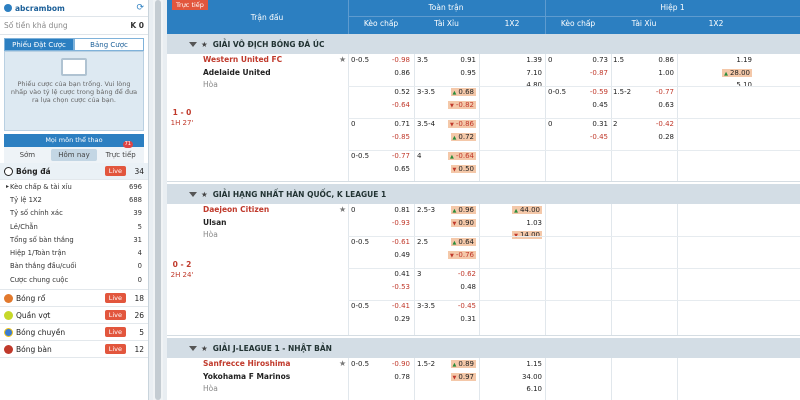  Describe the element at coordinates (120, 155) in the screenshot. I see `tab-live: Trực tiếp` at that location.